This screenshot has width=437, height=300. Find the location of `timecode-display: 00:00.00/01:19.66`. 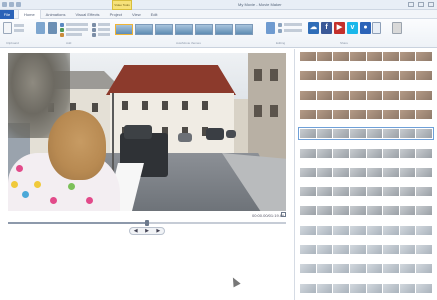

timecode-display: 00:00.00/01:19.66 is located at coordinates (268, 215).